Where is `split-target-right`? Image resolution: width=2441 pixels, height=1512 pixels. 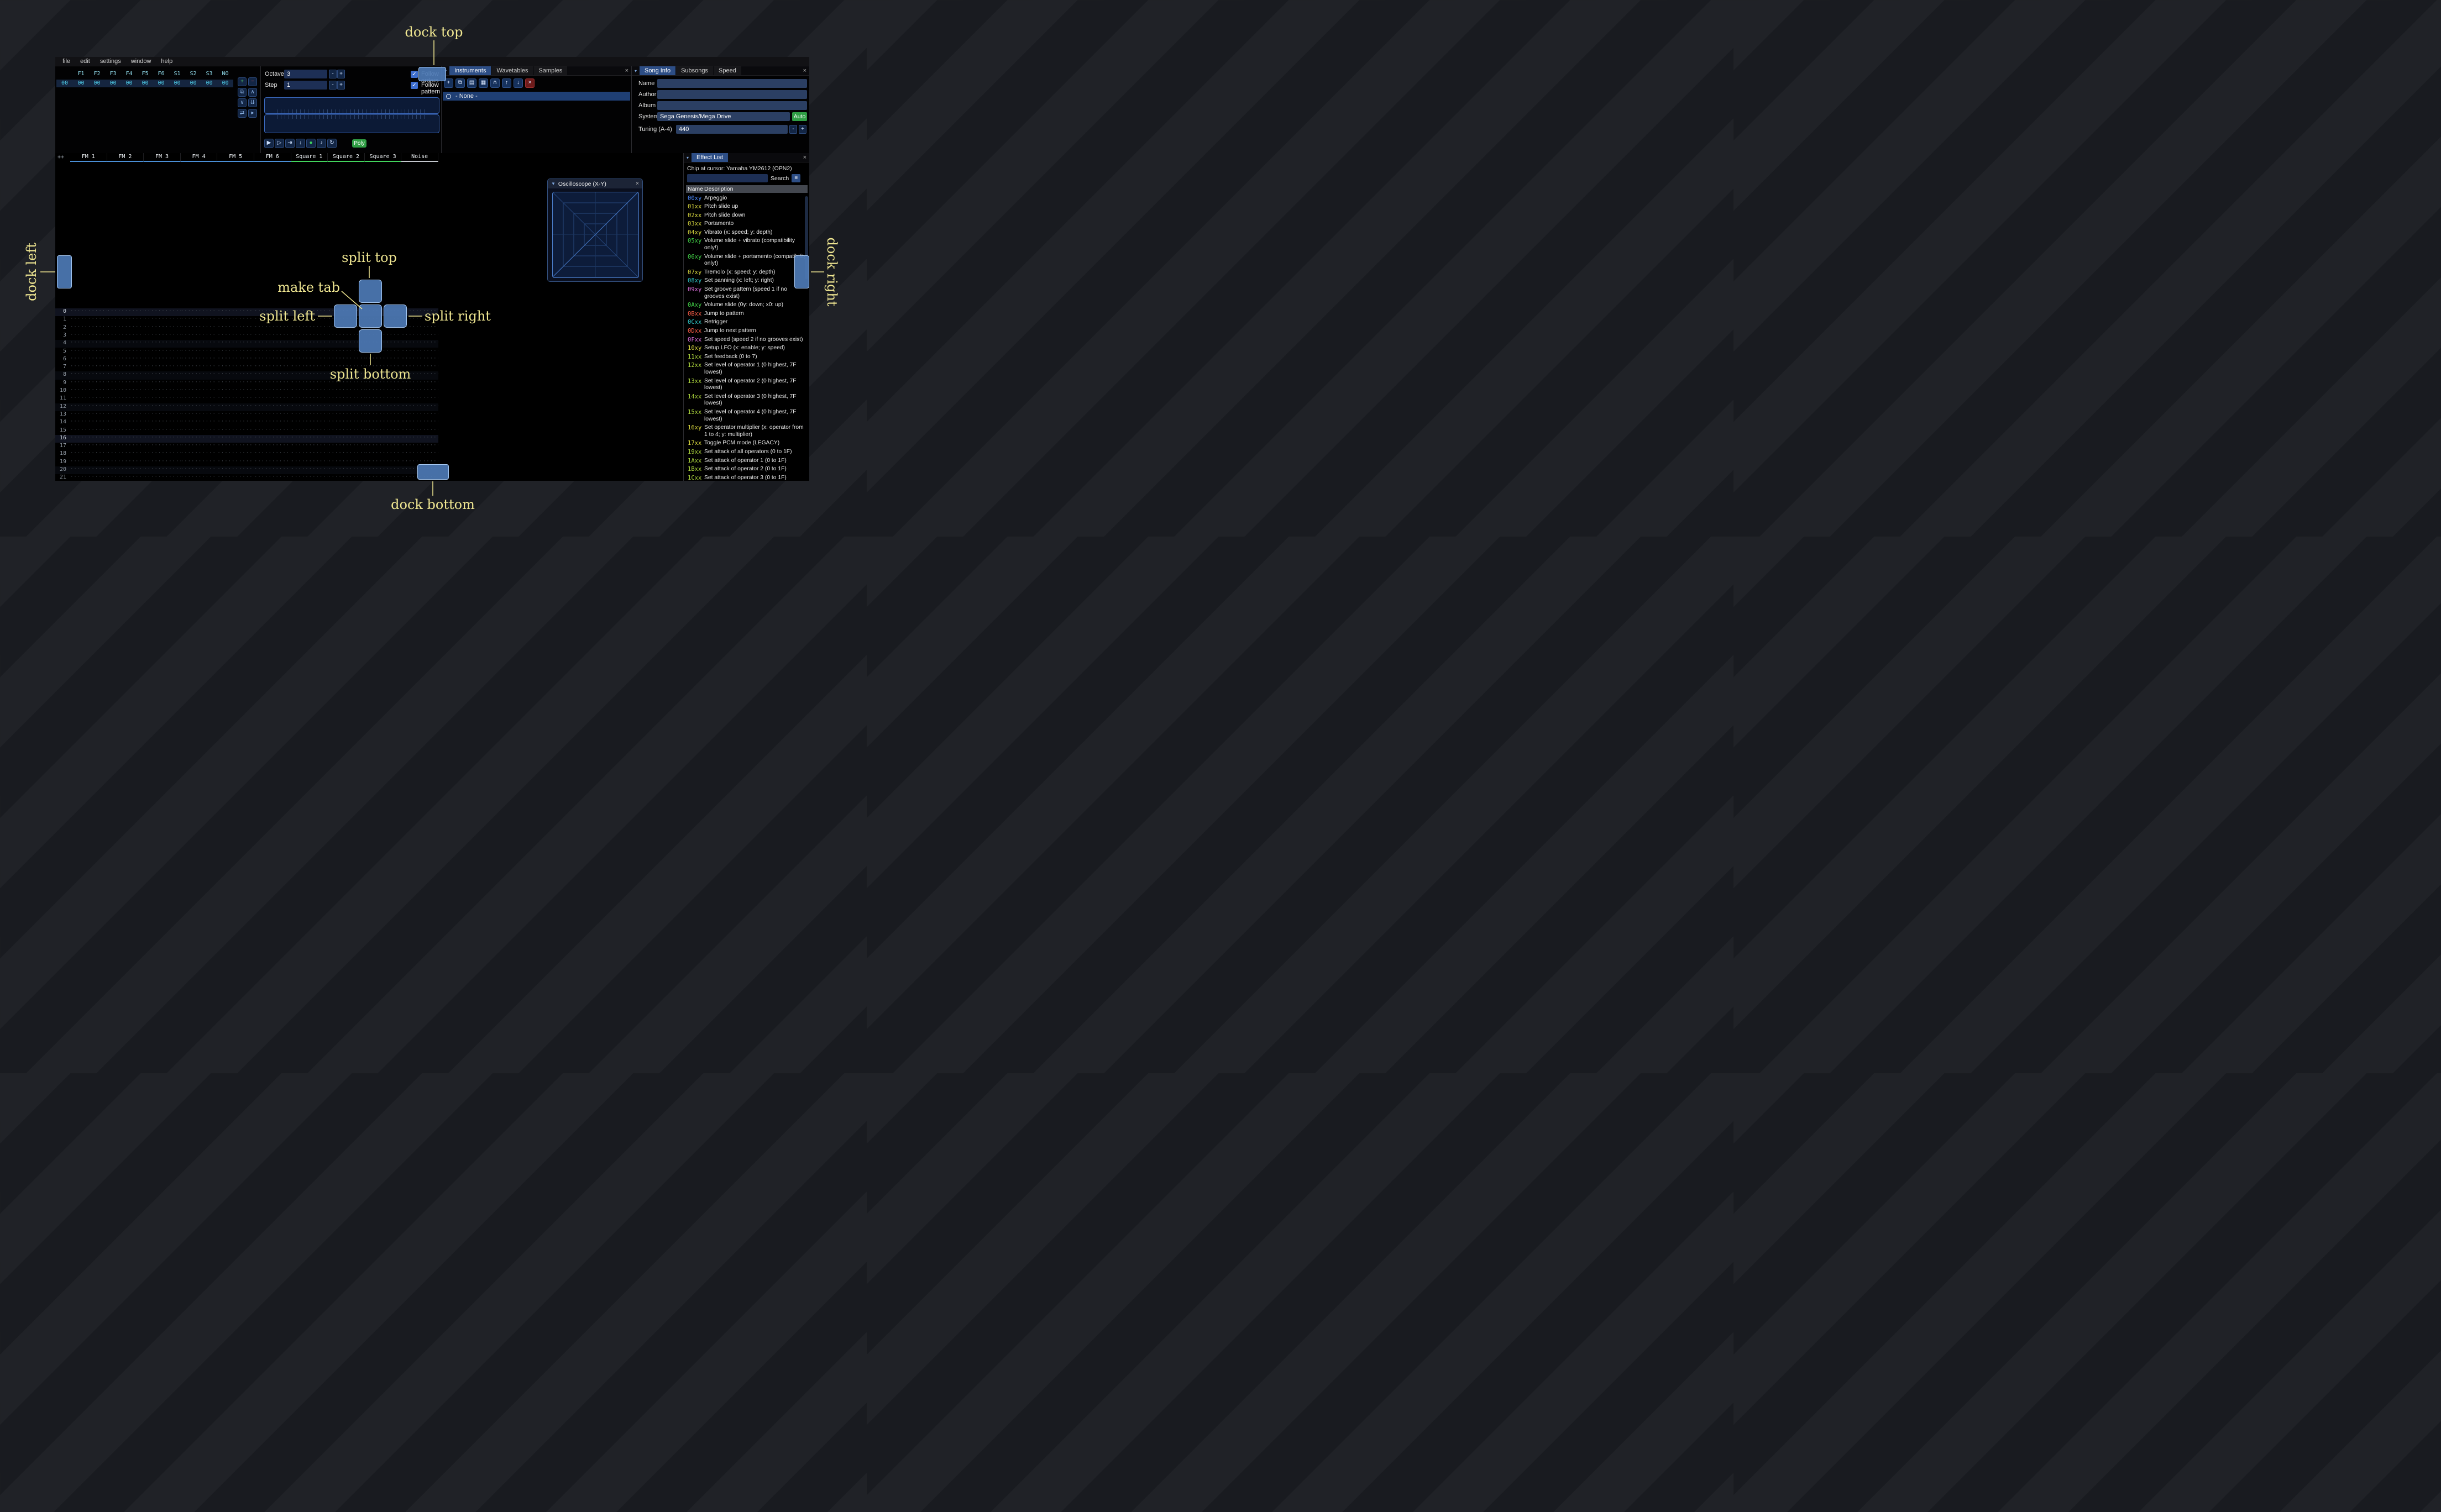 split-target-right is located at coordinates (395, 316).